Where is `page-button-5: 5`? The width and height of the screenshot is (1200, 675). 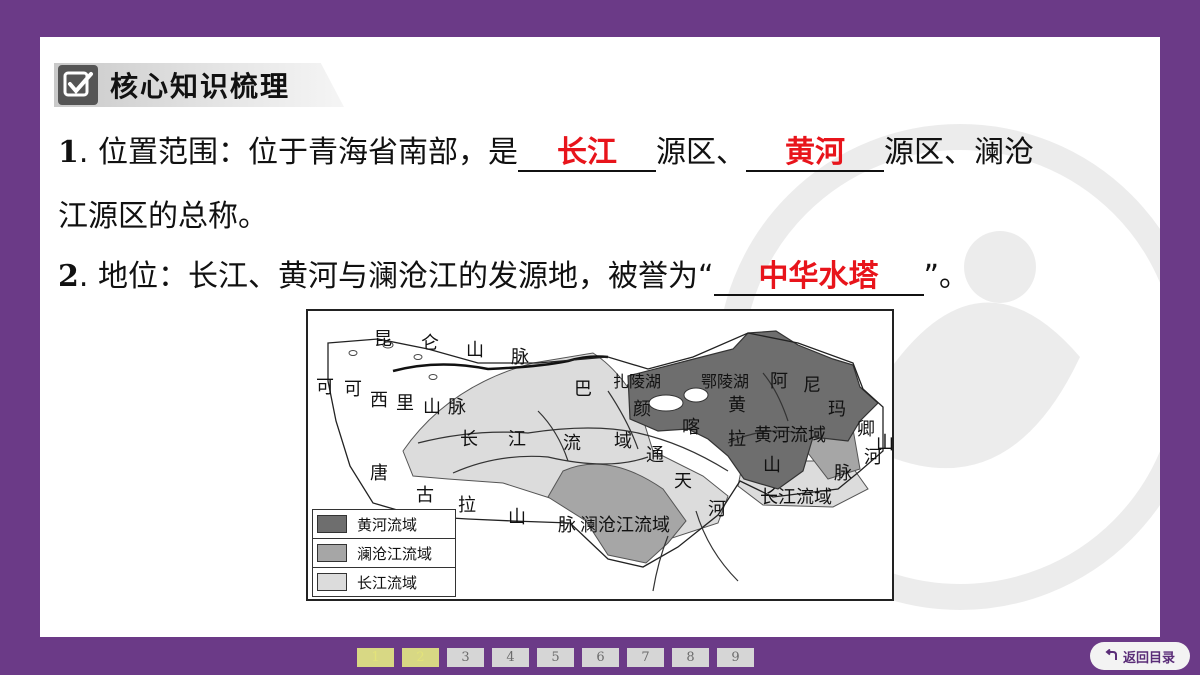
page-button-5: 5 is located at coordinates (555, 657).